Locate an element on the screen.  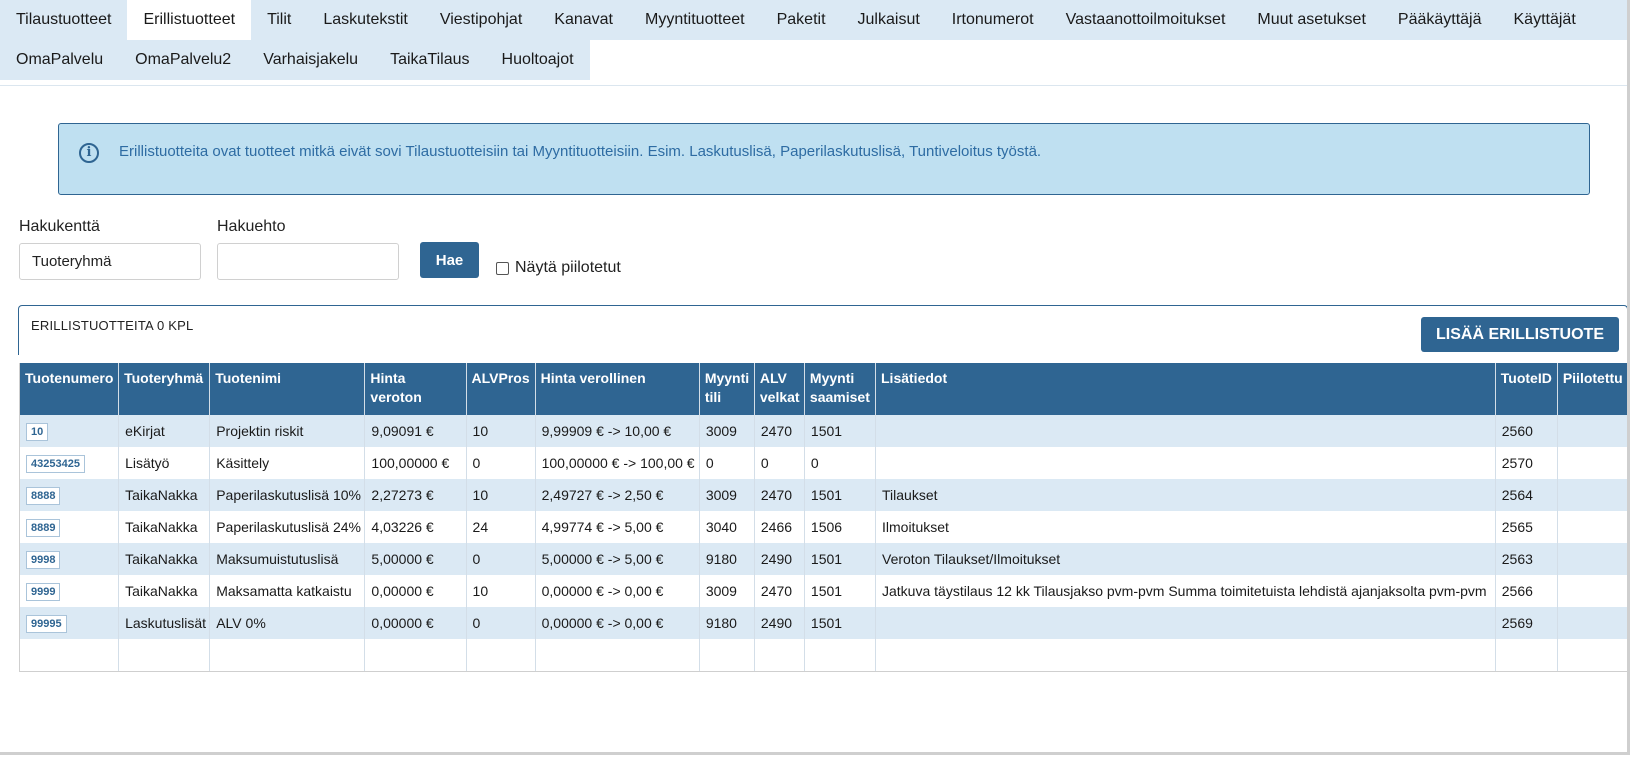
product-number-link: 99995 is located at coordinates (46, 623).